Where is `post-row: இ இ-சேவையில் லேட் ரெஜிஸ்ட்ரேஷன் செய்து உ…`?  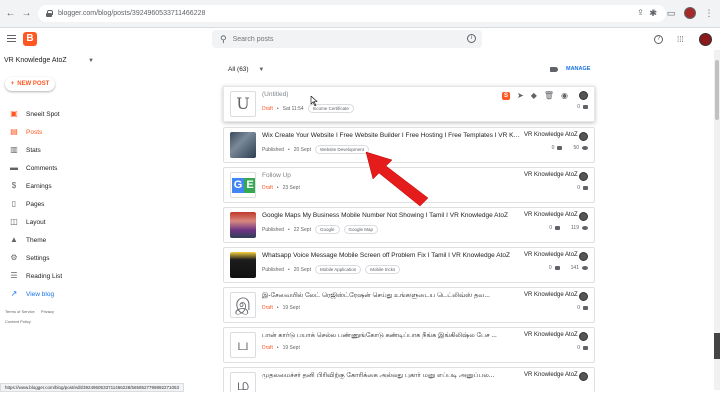 post-row: இ இ-சேவையில் லேட் ரெஜிஸ்ட்ரேஷன் செய்து உ… is located at coordinates (409, 305).